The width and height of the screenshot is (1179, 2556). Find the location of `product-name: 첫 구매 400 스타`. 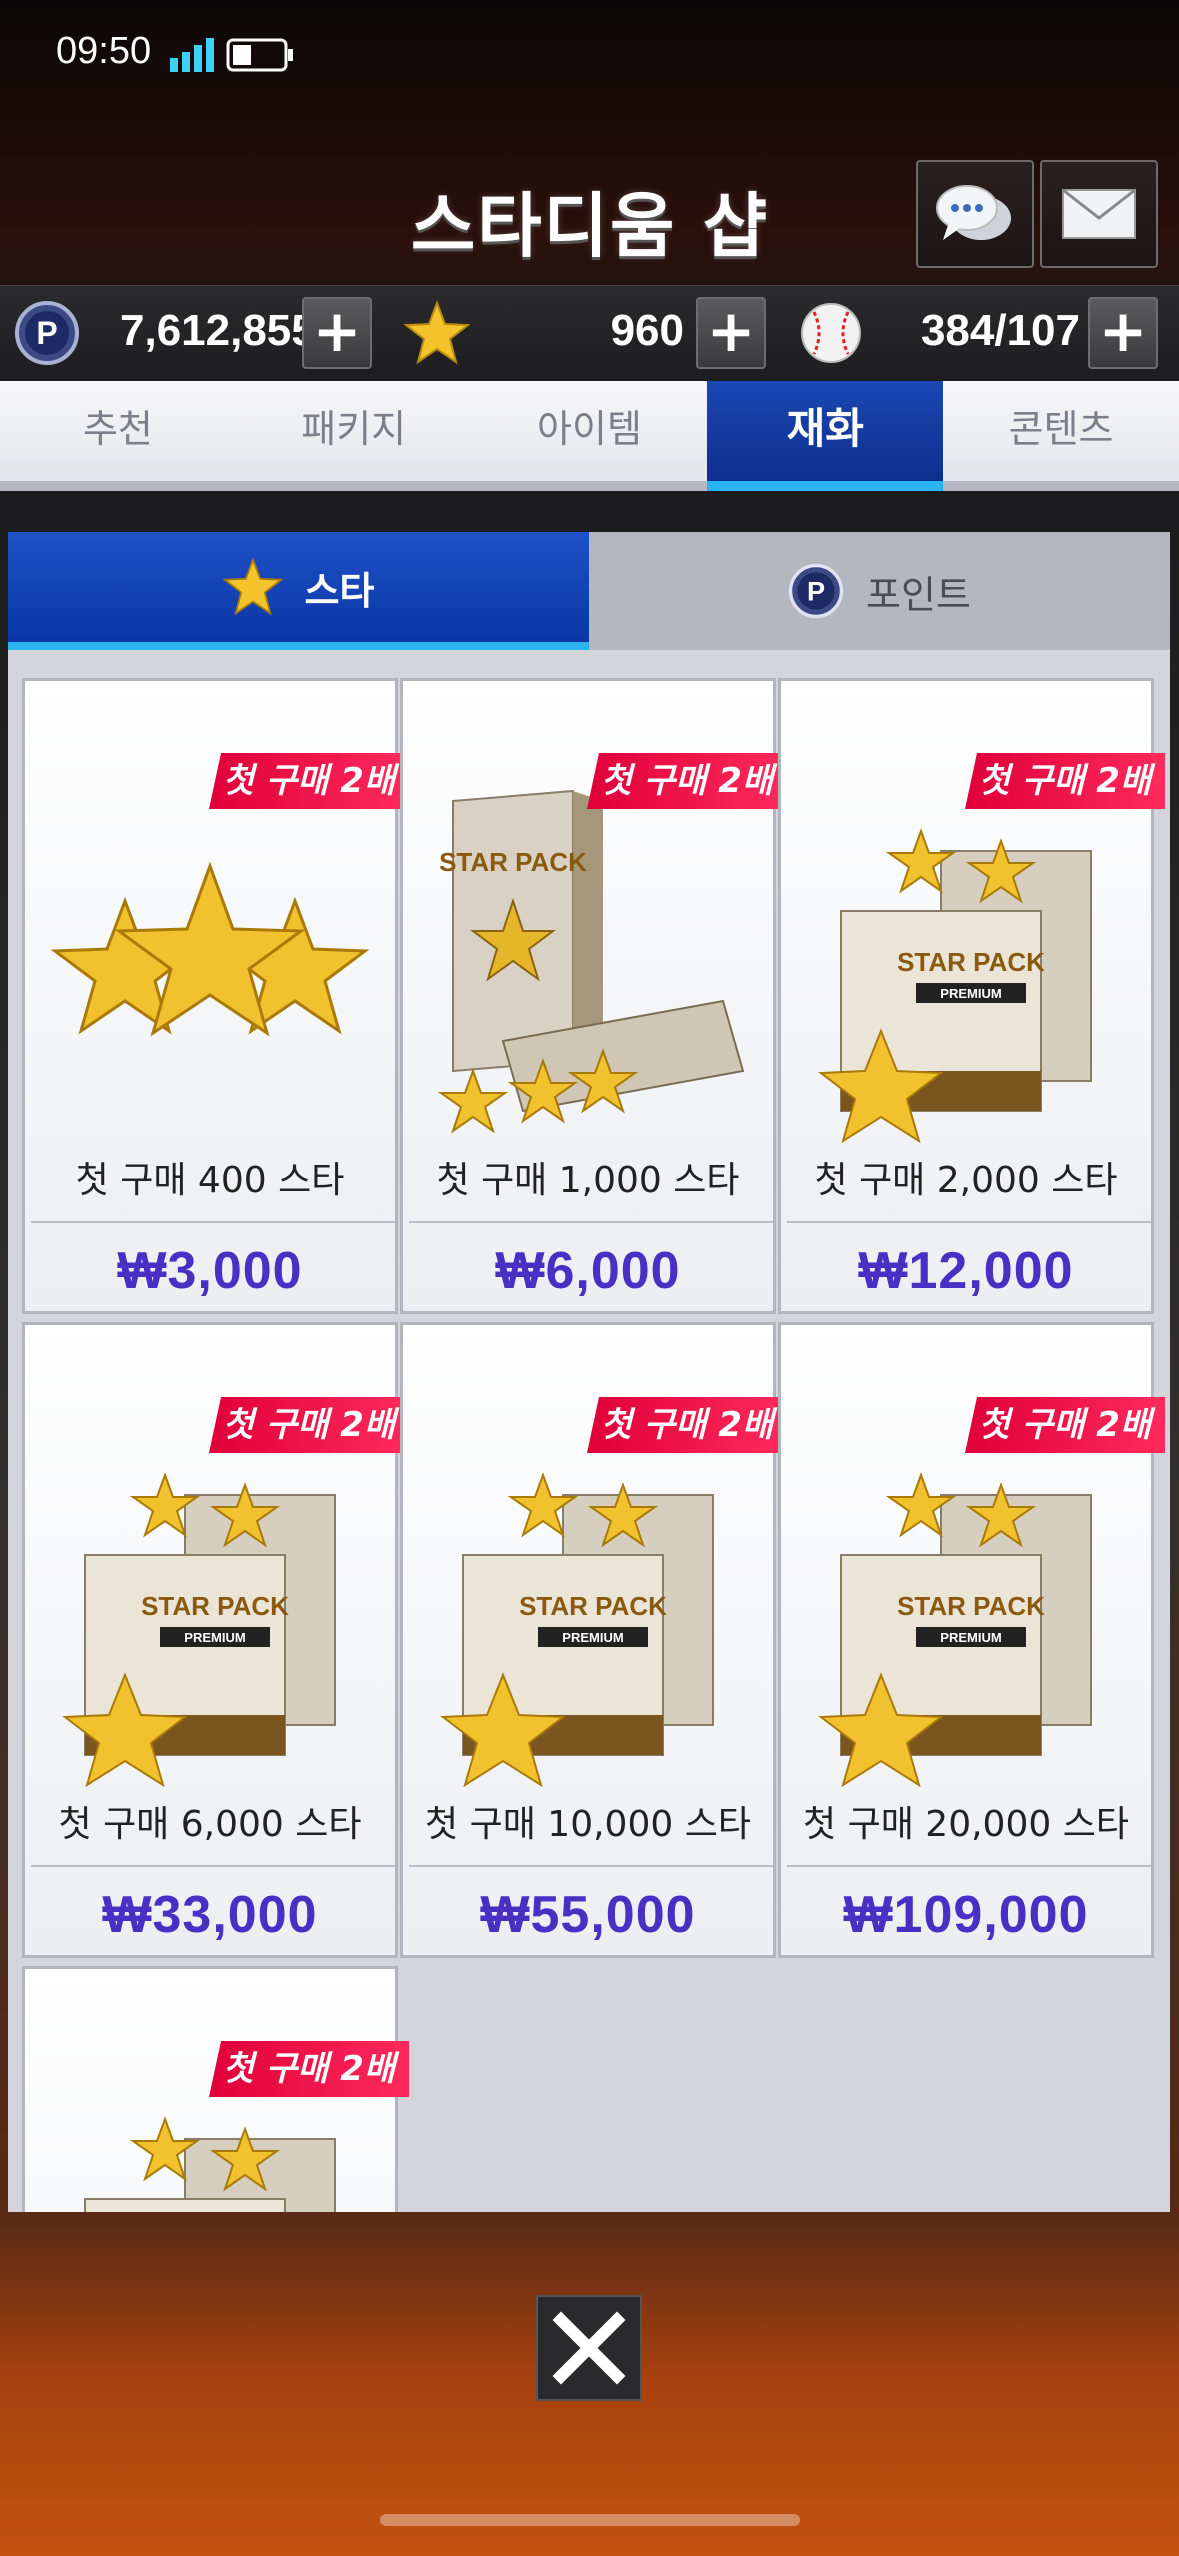

product-name: 첫 구매 400 스타 is located at coordinates (210, 1180).